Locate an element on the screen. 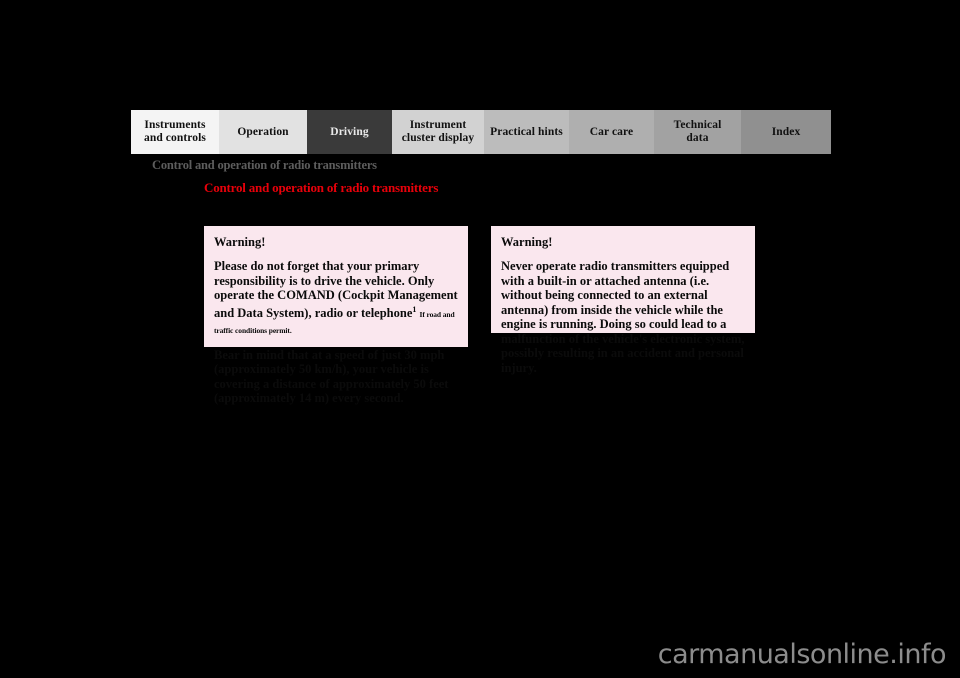 The image size is (960, 678). nav-tab-instruments-and-controls: Instruments and controls is located at coordinates (175, 132).